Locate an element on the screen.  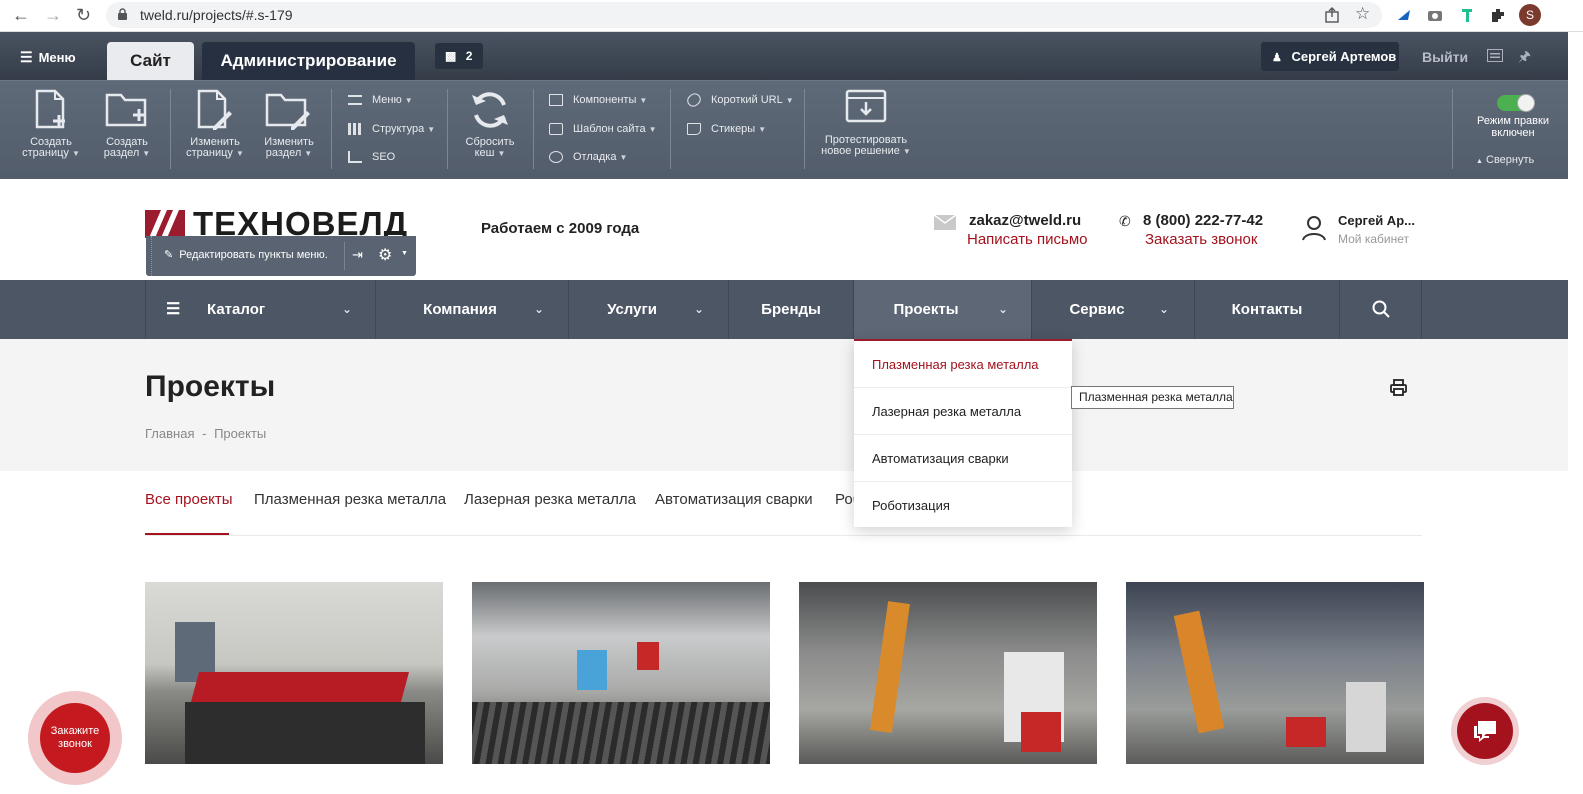
edit-menu-items-button: ✎ Редактировать пункты меню. is located at coordinates (246, 254).